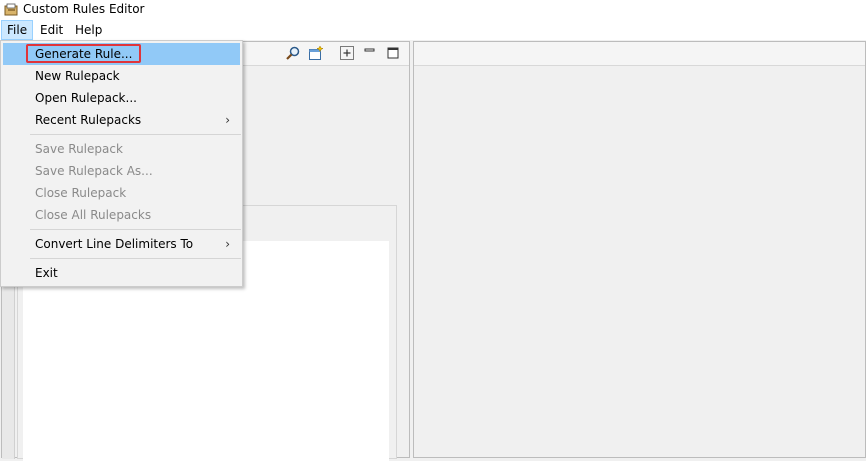 Image resolution: width=866 pixels, height=461 pixels. Describe the element at coordinates (293, 53) in the screenshot. I see `search-icon` at that location.